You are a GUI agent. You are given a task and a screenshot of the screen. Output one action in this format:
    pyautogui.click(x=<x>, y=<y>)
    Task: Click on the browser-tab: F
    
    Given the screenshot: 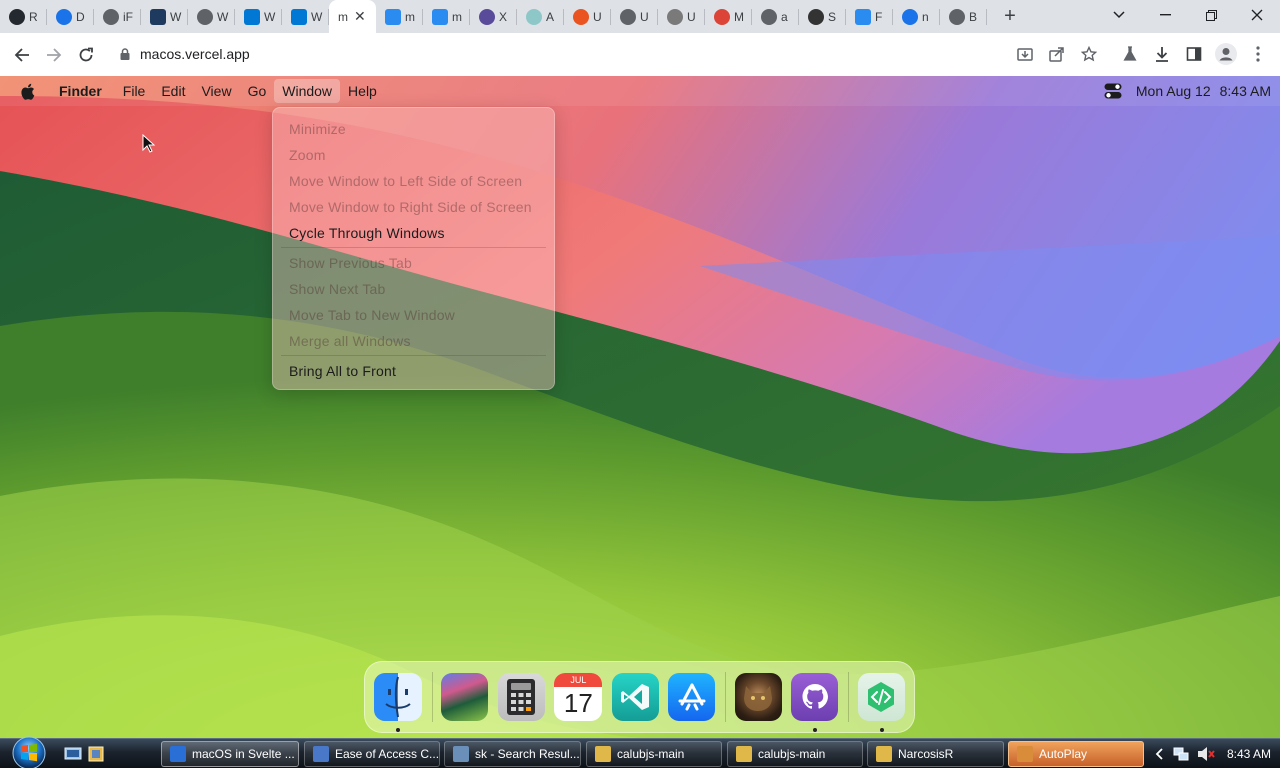 What is the action you would take?
    pyautogui.click(x=869, y=16)
    